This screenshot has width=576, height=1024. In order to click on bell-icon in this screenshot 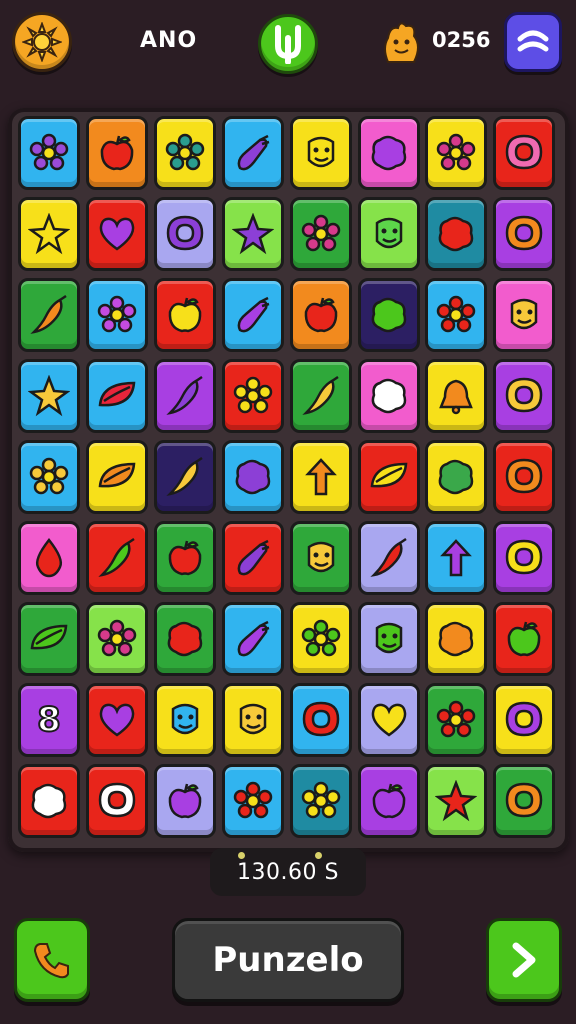, I will do `click(456, 396)`.